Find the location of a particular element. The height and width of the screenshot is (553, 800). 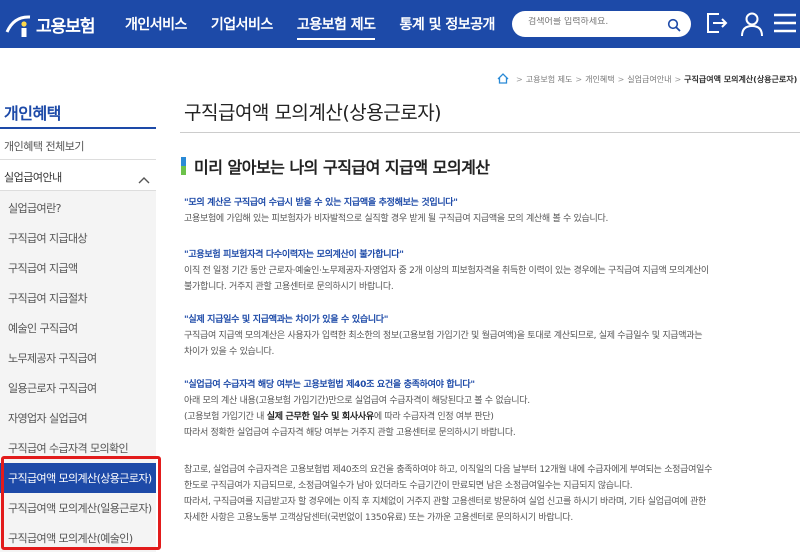

note-text-emphasis: 실제 근무한 일수 및 회사사유 is located at coordinates (320, 417).